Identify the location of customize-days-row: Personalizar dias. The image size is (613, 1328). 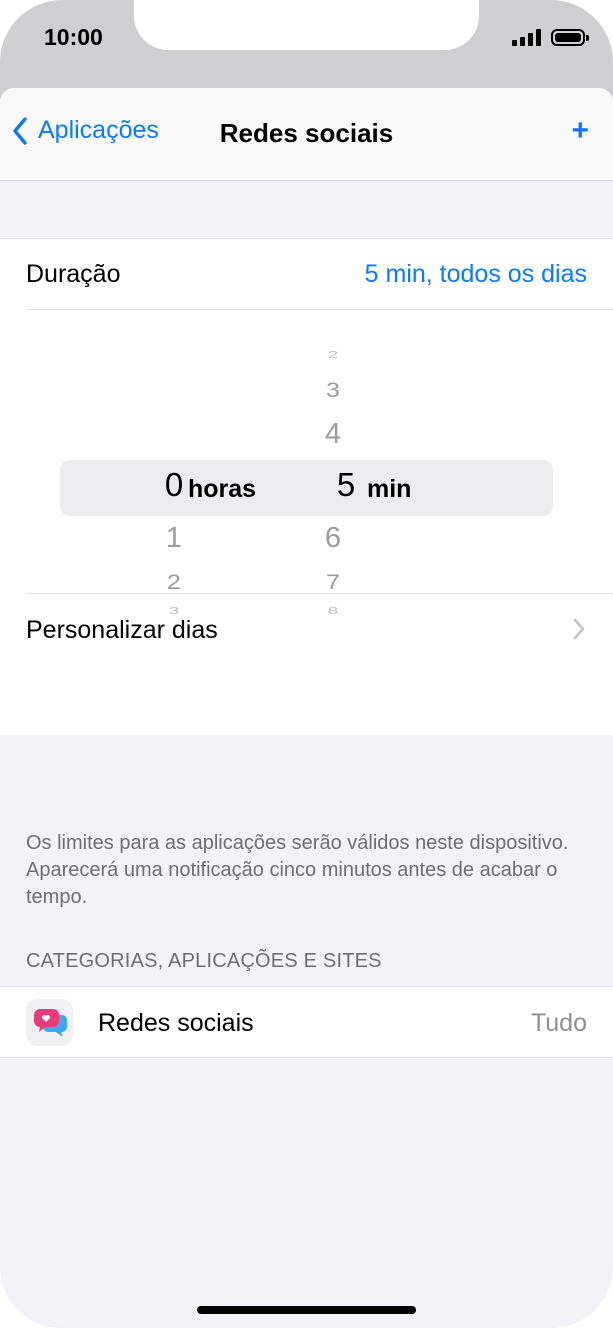
(319, 628).